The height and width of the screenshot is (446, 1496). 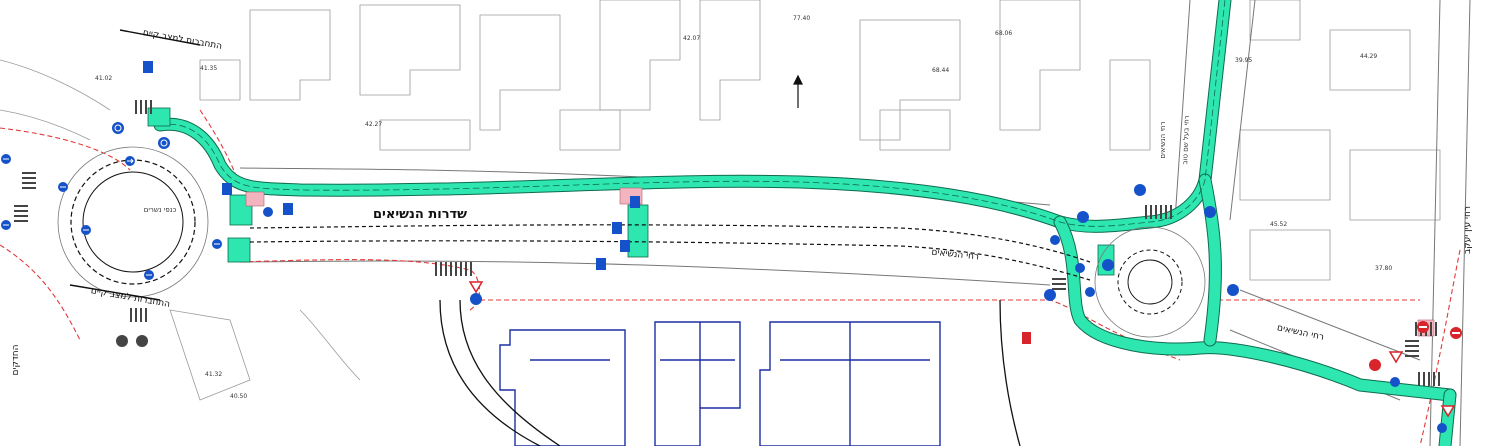 What do you see at coordinates (238, 396) in the screenshot?
I see `elevation: 40.50` at bounding box center [238, 396].